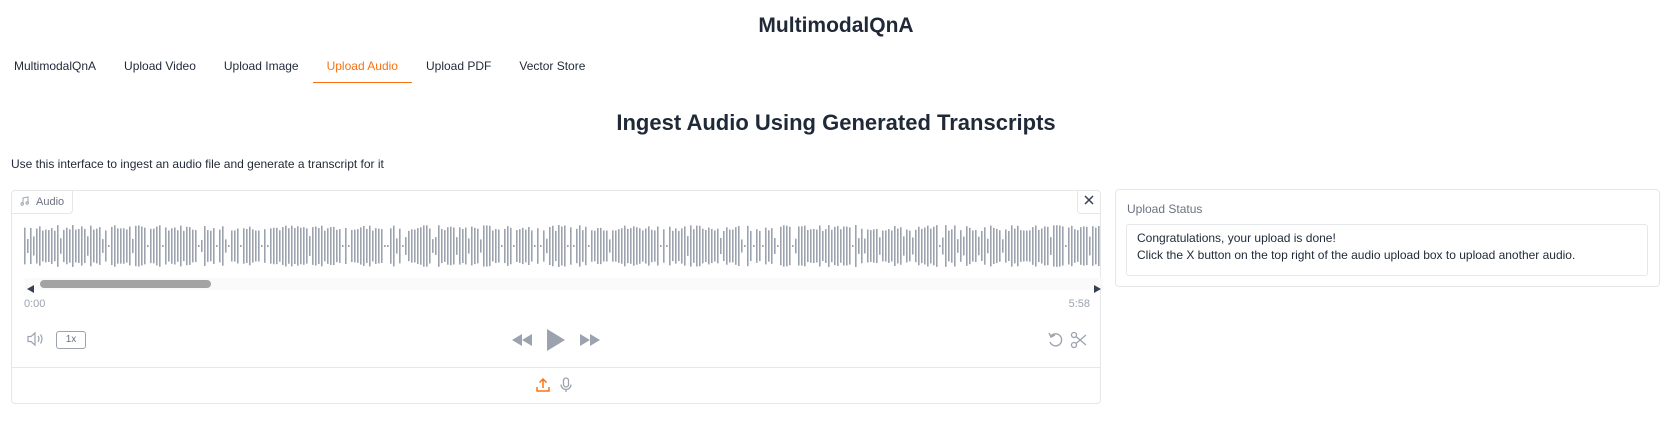 This screenshot has height=428, width=1672. I want to click on scissors-icon, so click(1079, 342).